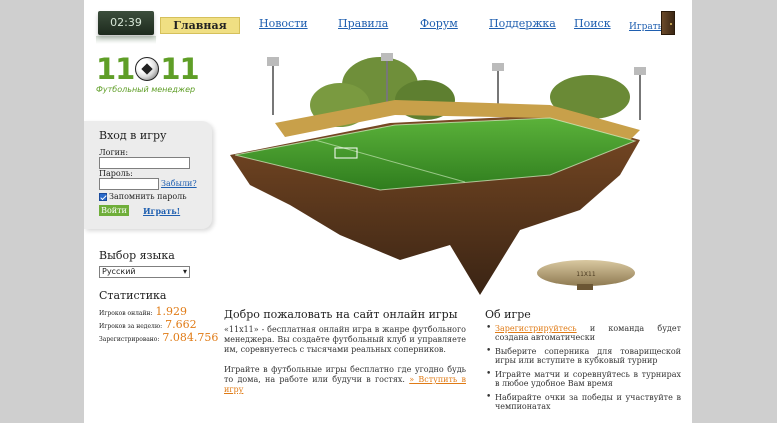 This screenshot has height=423, width=777. I want to click on login-input, so click(144, 163).